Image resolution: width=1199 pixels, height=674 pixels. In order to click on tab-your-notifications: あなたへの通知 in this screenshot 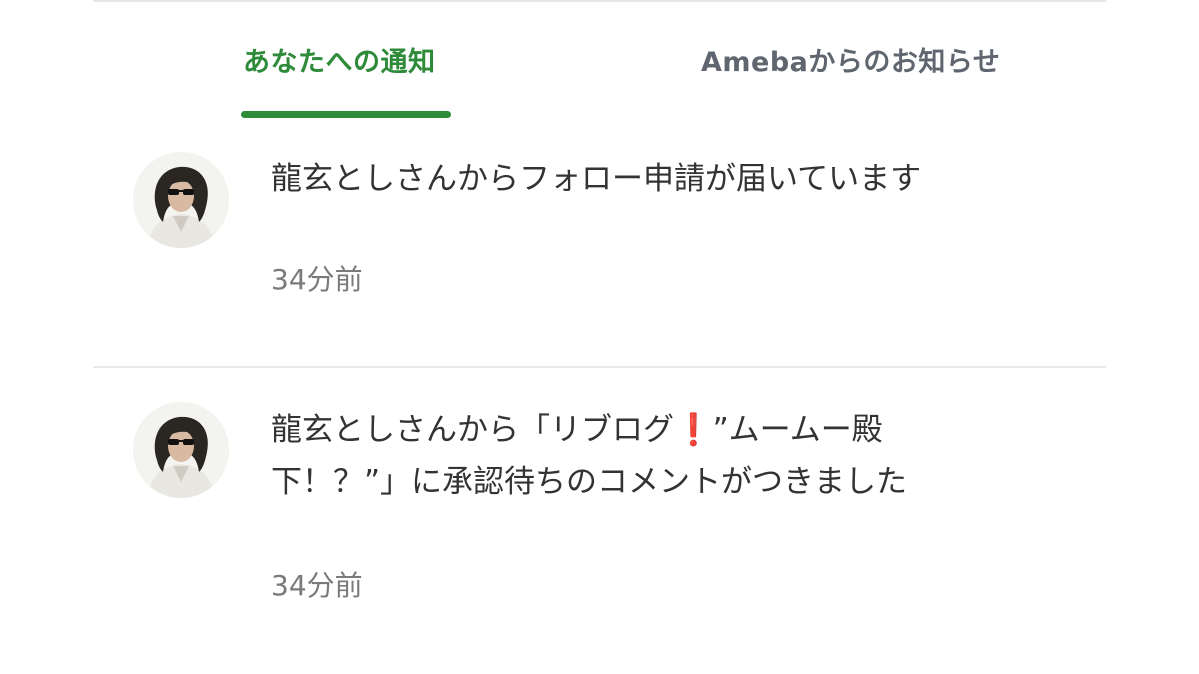, I will do `click(339, 59)`.